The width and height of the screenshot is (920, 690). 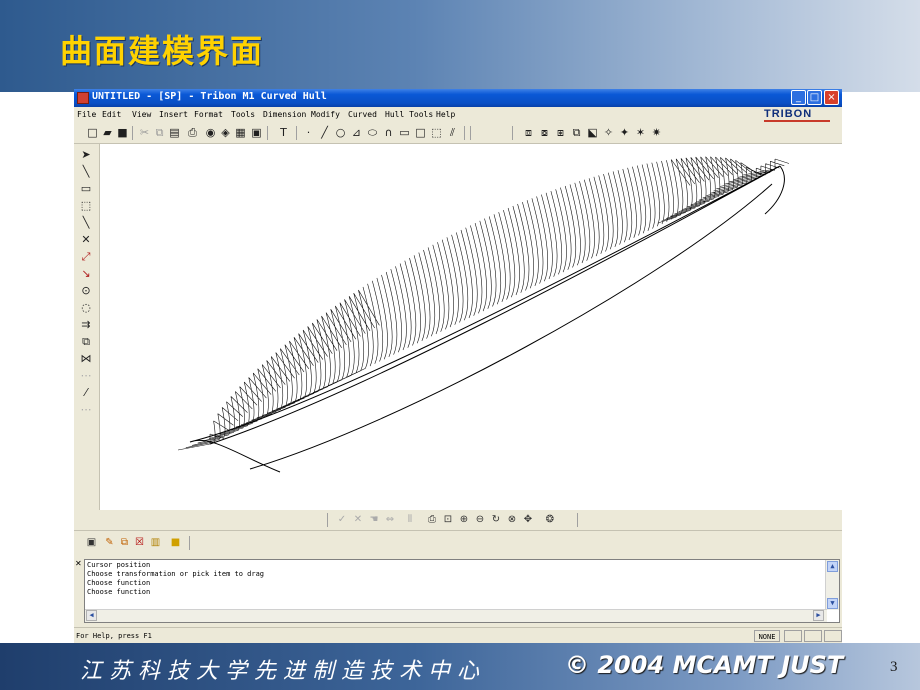 I want to click on menu-help: Help, so click(x=445, y=114).